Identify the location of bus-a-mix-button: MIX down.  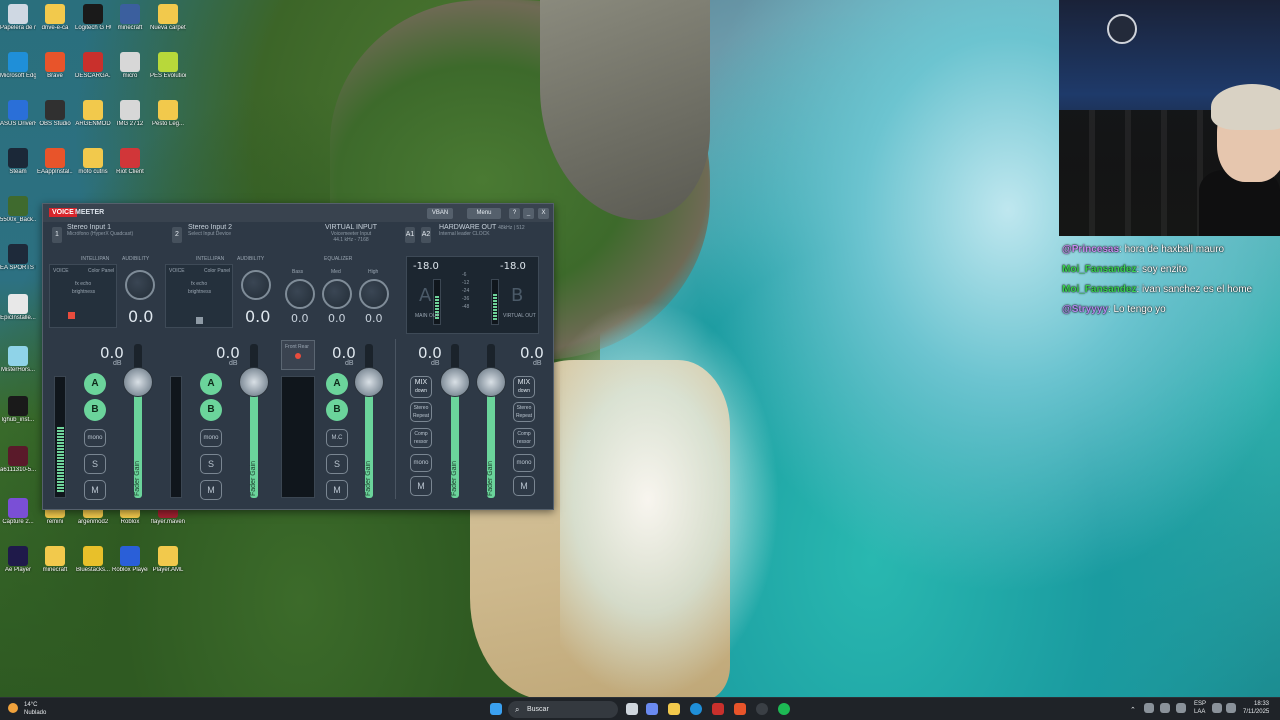
(421, 387).